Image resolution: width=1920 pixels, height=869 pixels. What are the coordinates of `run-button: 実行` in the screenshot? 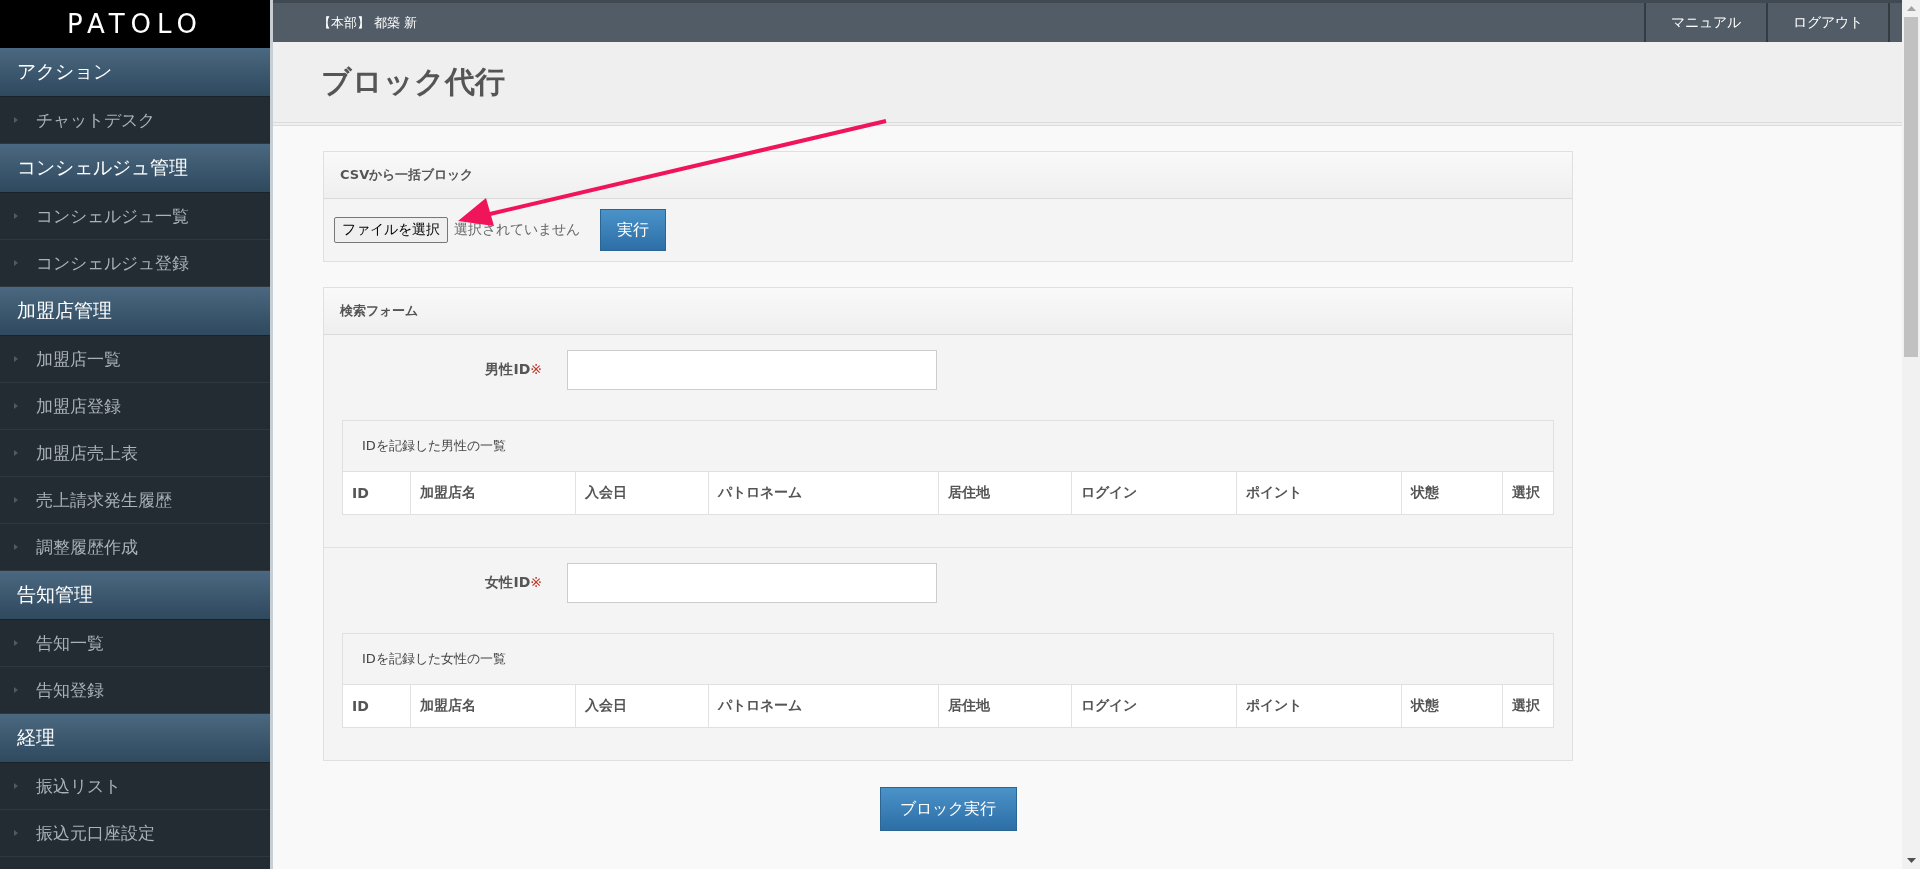 It's located at (633, 230).